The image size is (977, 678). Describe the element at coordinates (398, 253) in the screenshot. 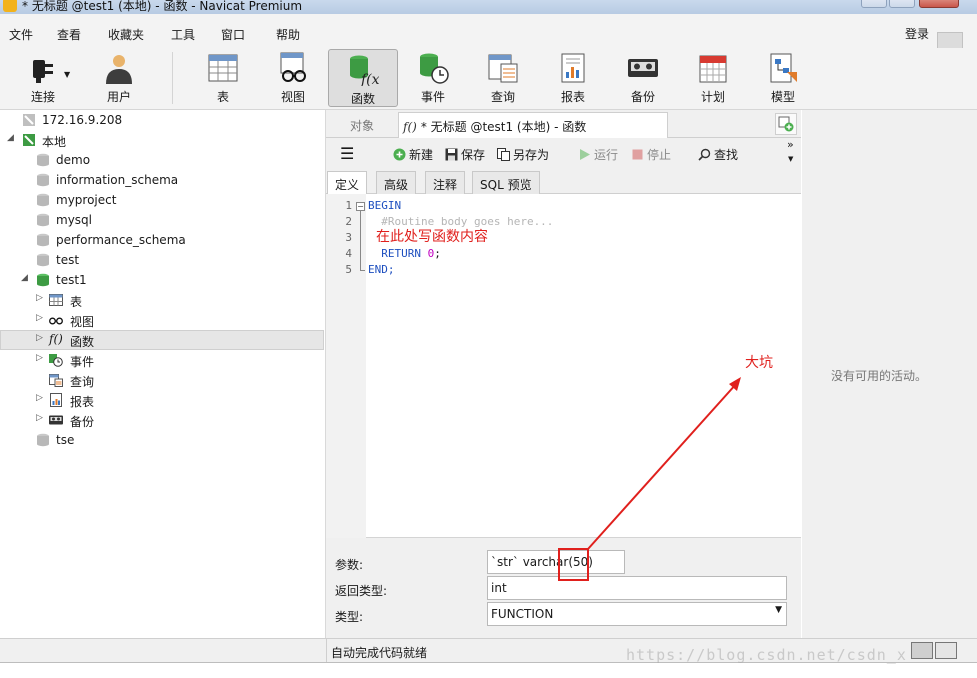

I see `code-keyword: RETURN` at that location.